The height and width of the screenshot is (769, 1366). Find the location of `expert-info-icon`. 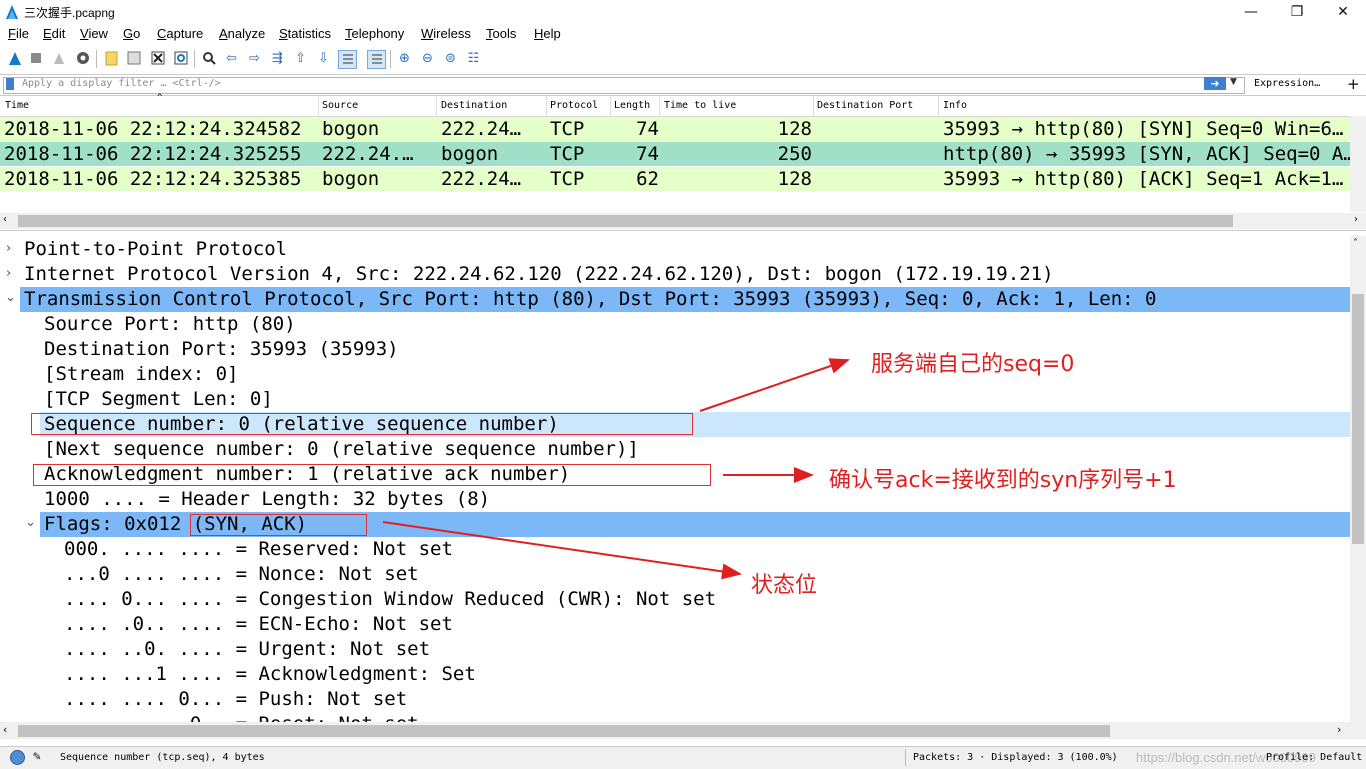

expert-info-icon is located at coordinates (17, 757).